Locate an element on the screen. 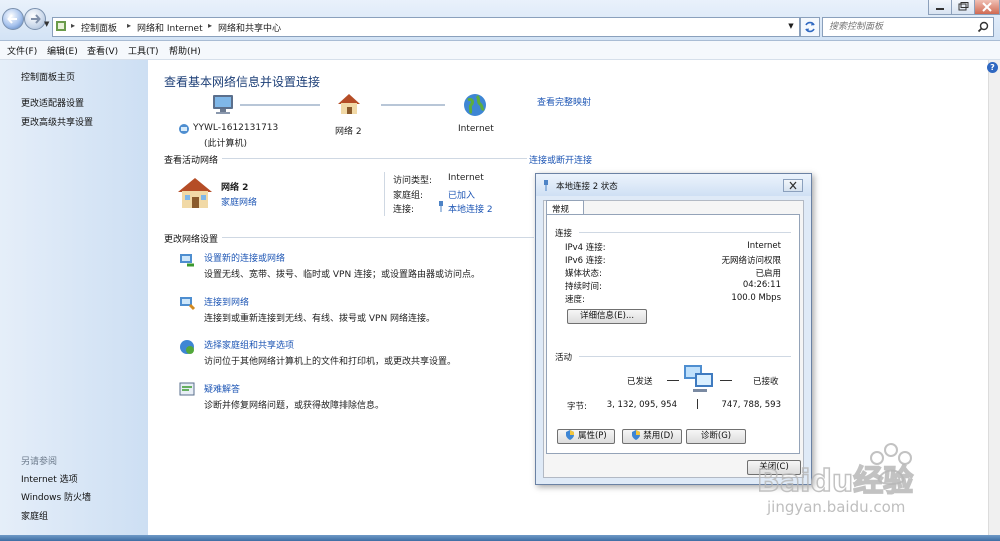 Image resolution: width=1000 pixels, height=541 pixels. task-connect-network: 连接到网络 is located at coordinates (226, 301).